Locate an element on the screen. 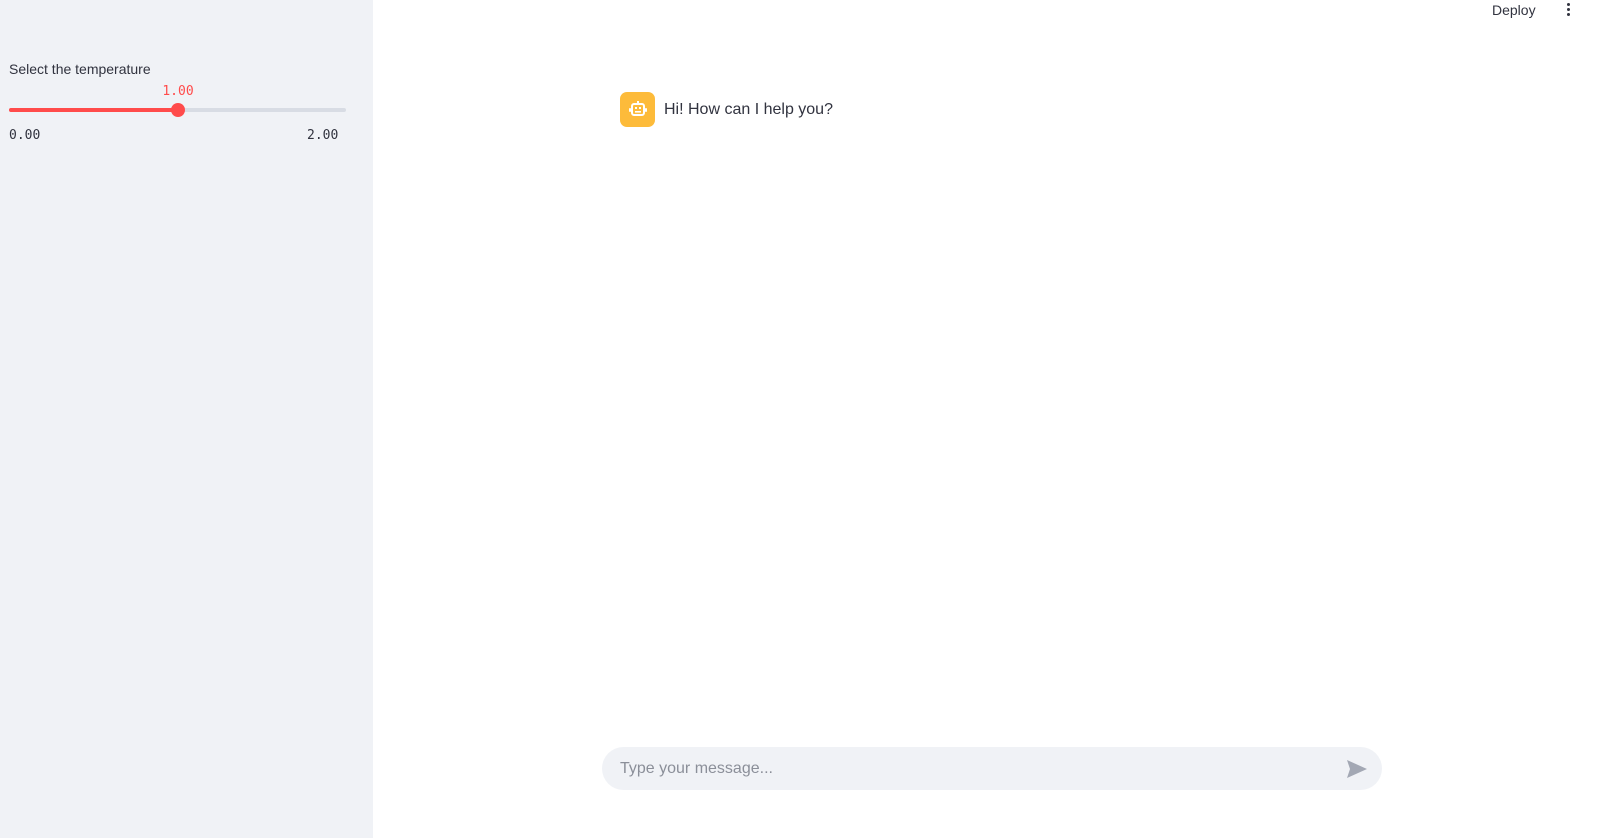 This screenshot has width=1600, height=838. send-button is located at coordinates (1357, 769).